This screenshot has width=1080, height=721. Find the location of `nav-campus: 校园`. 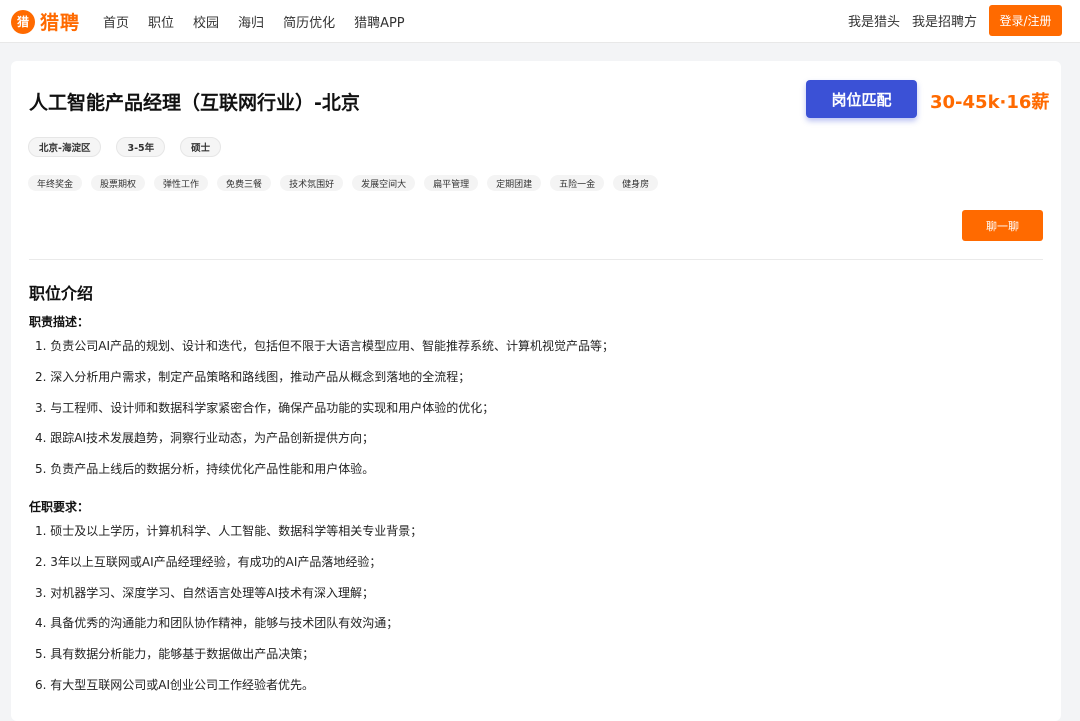

nav-campus: 校园 is located at coordinates (206, 21).